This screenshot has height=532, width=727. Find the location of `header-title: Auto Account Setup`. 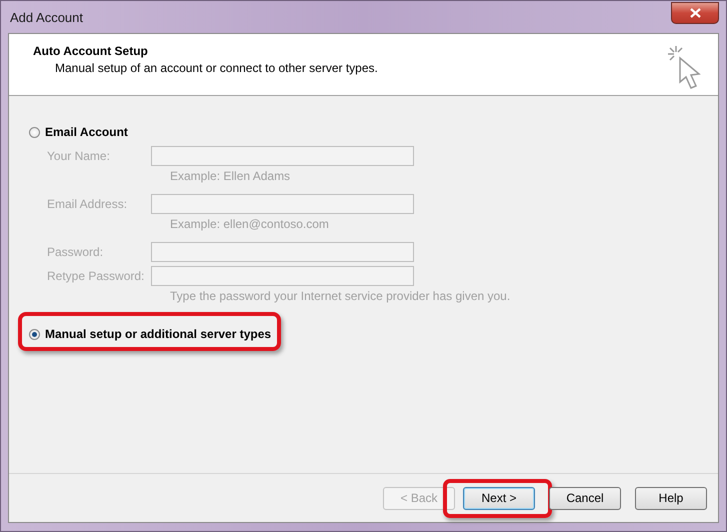

header-title: Auto Account Setup is located at coordinates (91, 51).